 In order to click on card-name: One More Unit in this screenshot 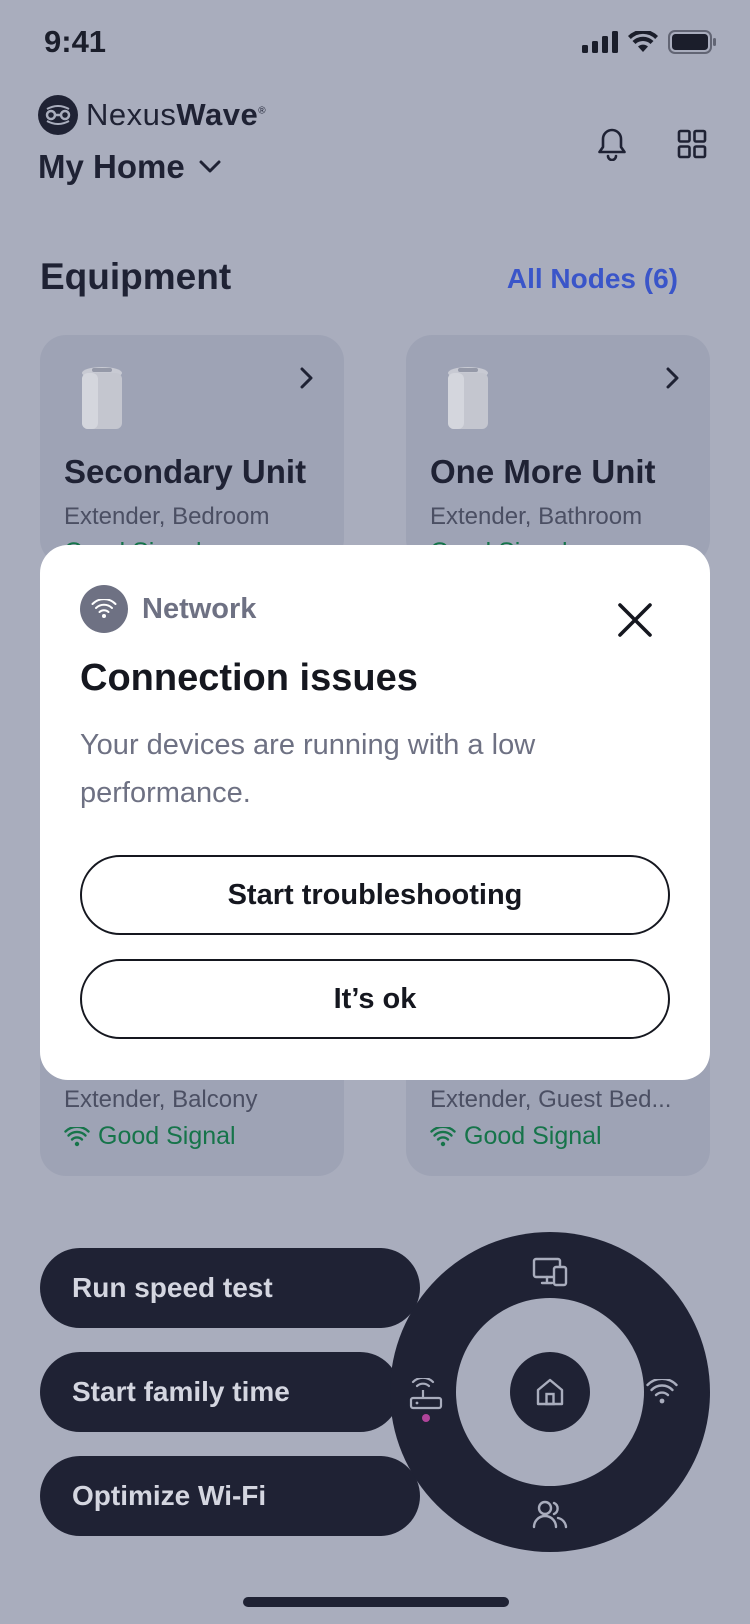, I will do `click(543, 471)`.